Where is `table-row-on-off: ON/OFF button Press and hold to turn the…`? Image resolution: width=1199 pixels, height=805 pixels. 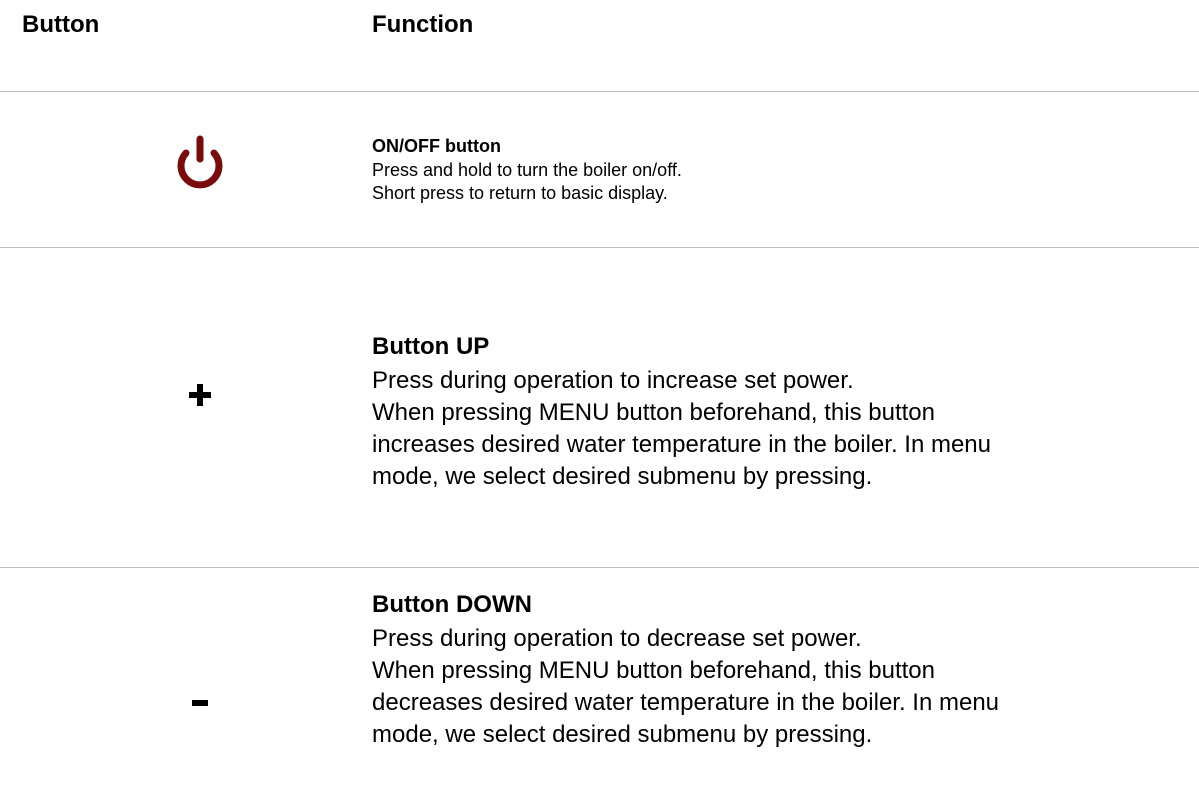 table-row-on-off: ON/OFF button Press and hold to turn the… is located at coordinates (599, 175).